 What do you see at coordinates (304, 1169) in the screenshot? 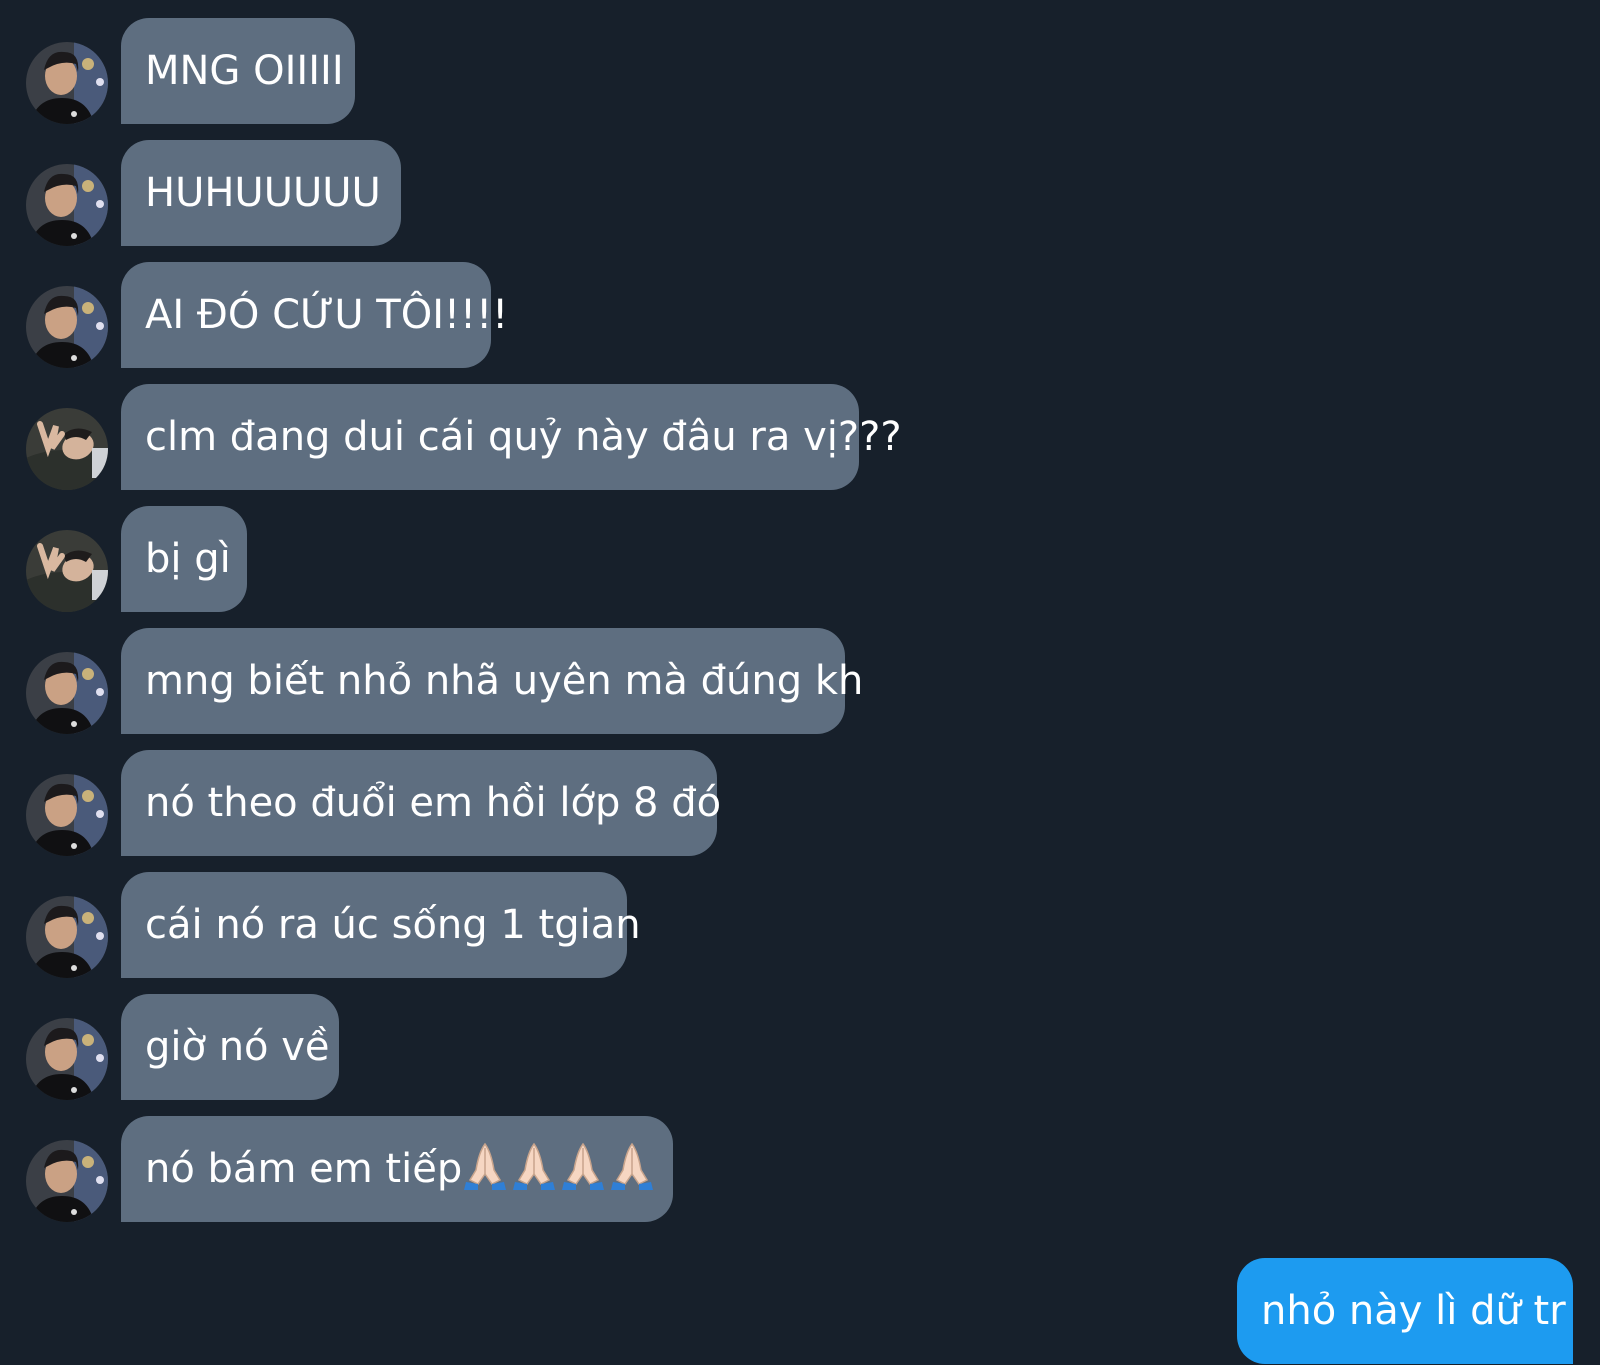
I see `message-text: nó bám em tiếp` at bounding box center [304, 1169].